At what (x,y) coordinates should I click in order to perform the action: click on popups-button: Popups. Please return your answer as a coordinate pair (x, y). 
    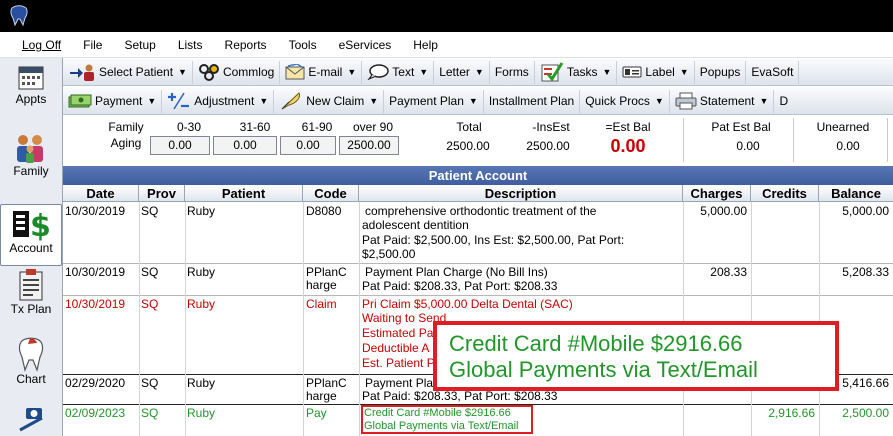
    Looking at the image, I should click on (721, 72).